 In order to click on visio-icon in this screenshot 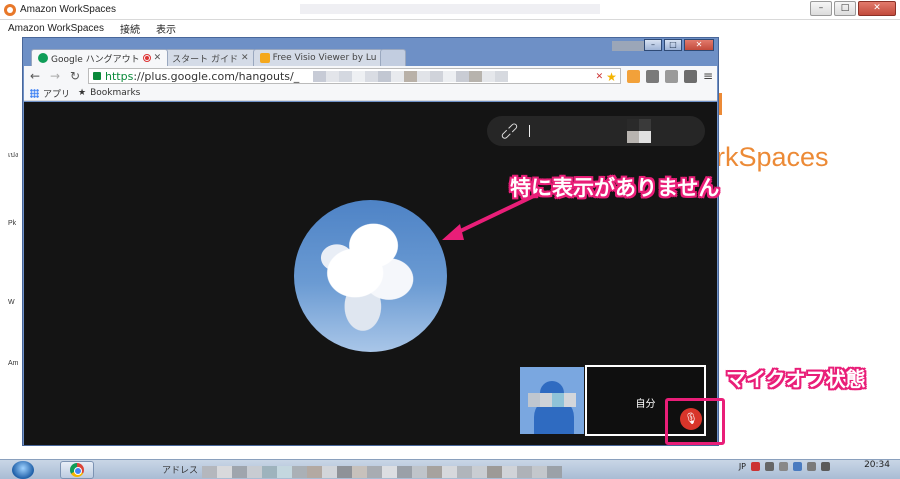, I will do `click(264, 58)`.